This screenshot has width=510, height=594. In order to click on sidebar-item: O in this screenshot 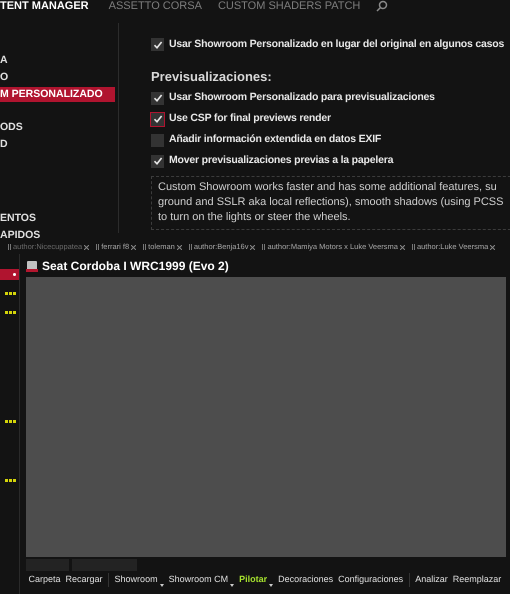, I will do `click(57, 78)`.